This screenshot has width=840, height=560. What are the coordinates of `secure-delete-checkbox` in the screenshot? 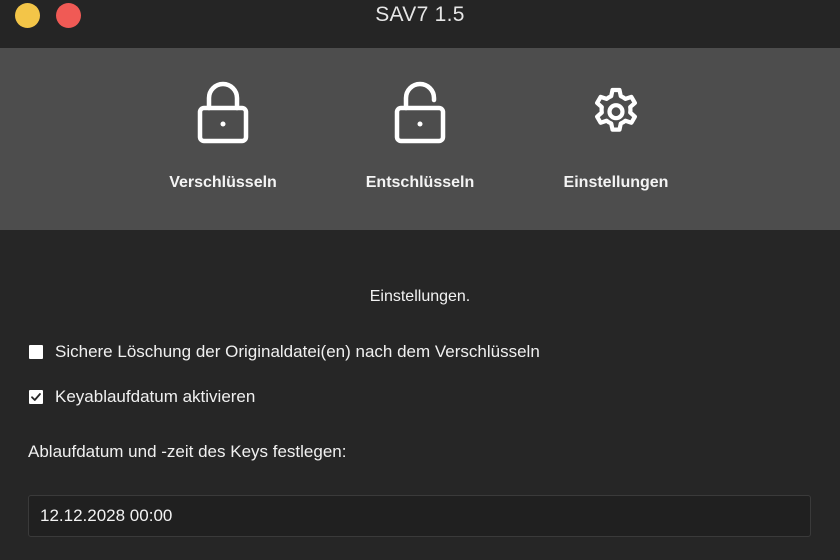 It's located at (36, 352).